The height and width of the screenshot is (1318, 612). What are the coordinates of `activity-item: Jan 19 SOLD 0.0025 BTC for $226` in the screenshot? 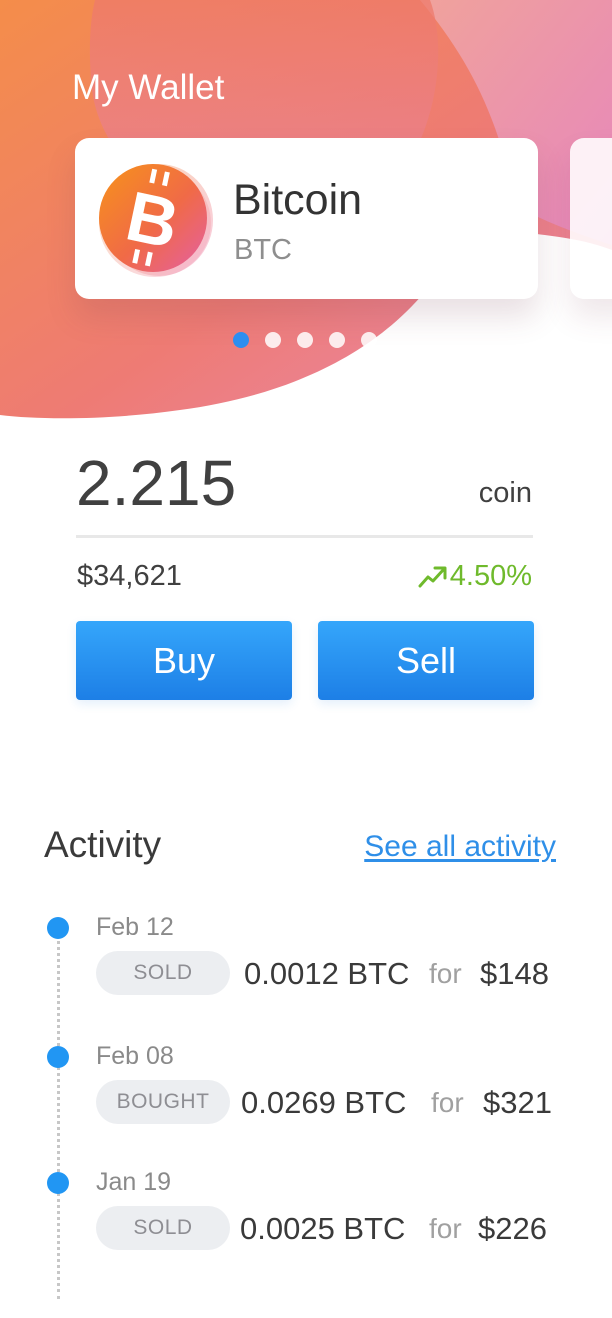 It's located at (306, 1225).